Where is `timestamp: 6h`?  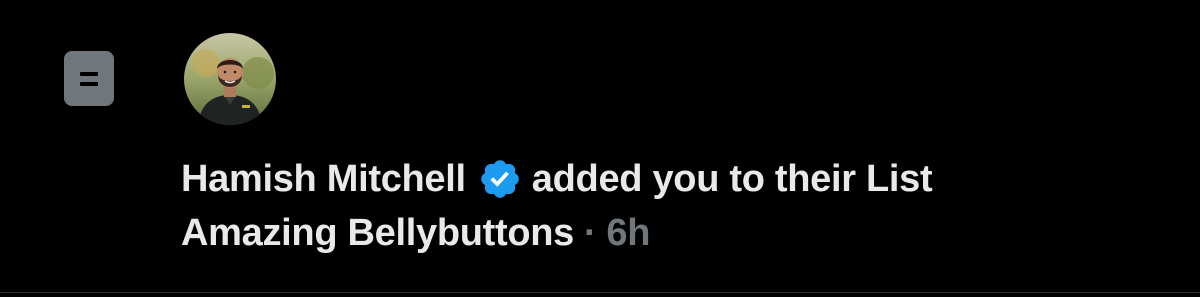 timestamp: 6h is located at coordinates (628, 233).